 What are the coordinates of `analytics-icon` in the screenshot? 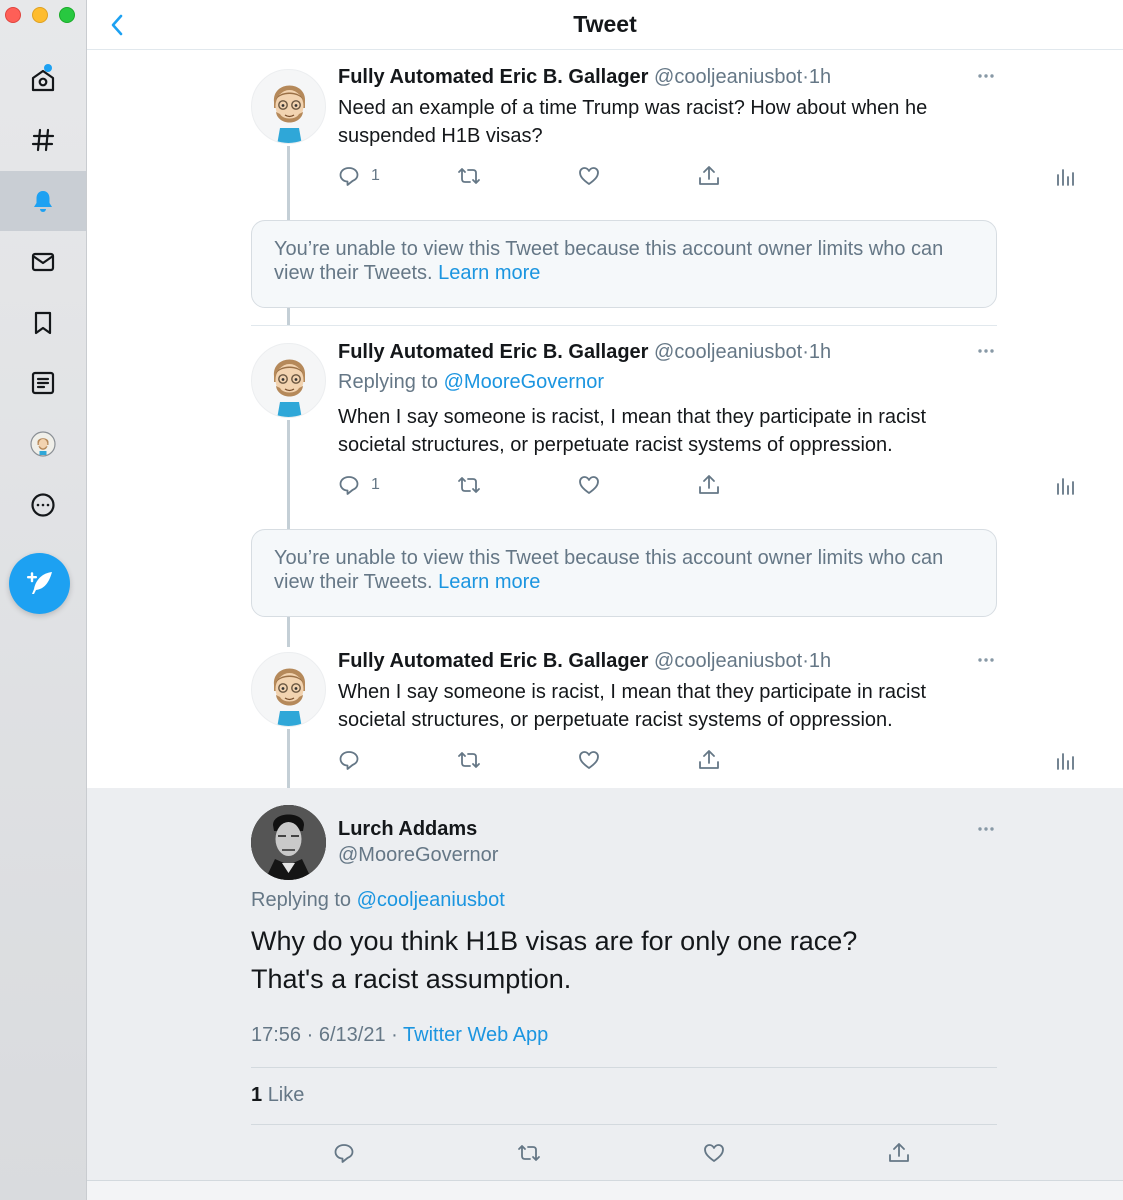 It's located at (1065, 761).